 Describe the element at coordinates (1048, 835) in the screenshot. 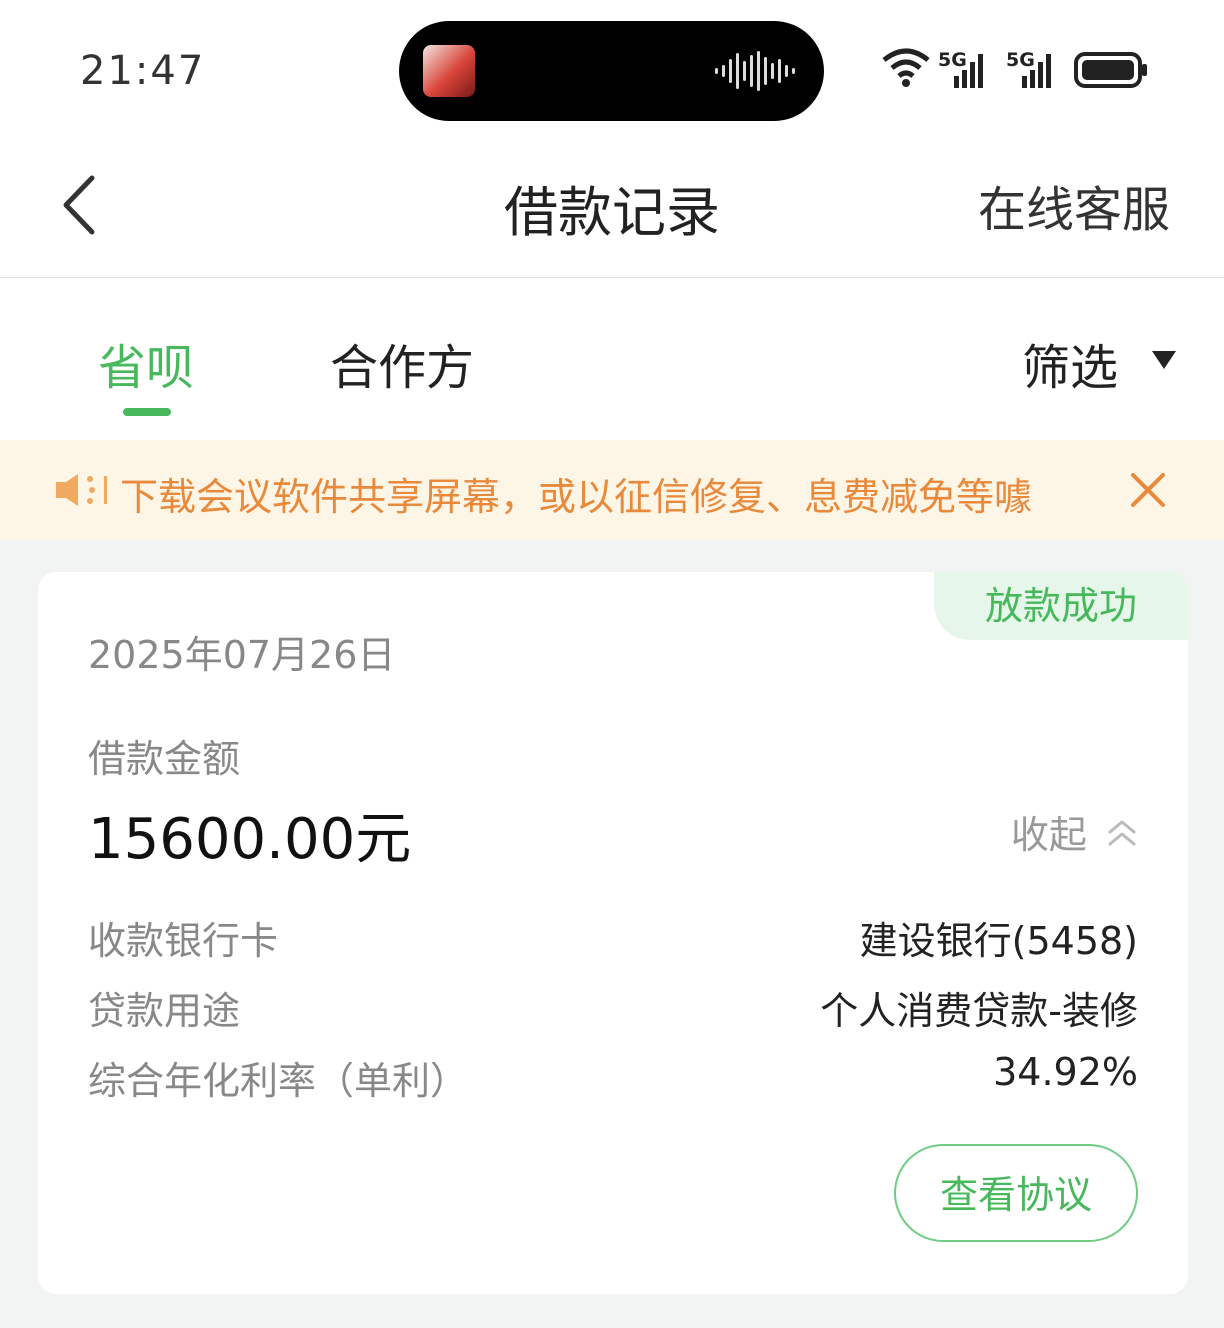

I see `collapse-label: 收起` at that location.